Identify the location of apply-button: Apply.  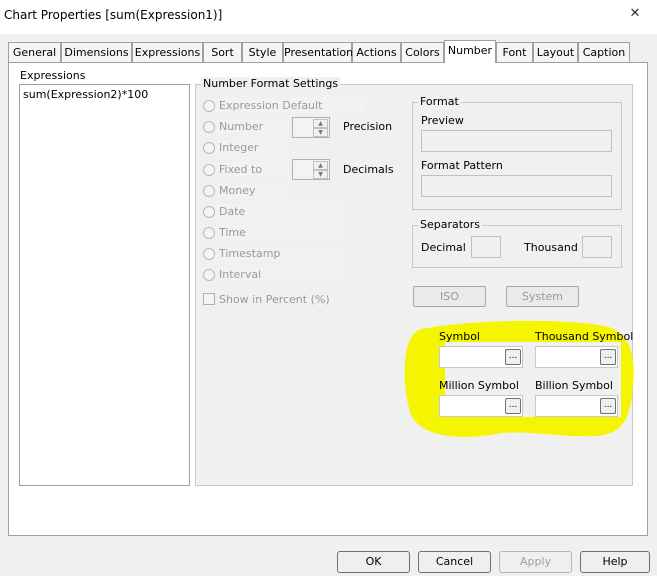
(535, 562).